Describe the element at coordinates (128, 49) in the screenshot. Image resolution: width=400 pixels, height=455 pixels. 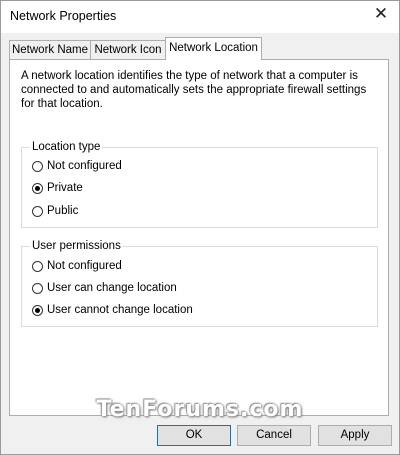
I see `tab-network-icon: Network Icon` at that location.